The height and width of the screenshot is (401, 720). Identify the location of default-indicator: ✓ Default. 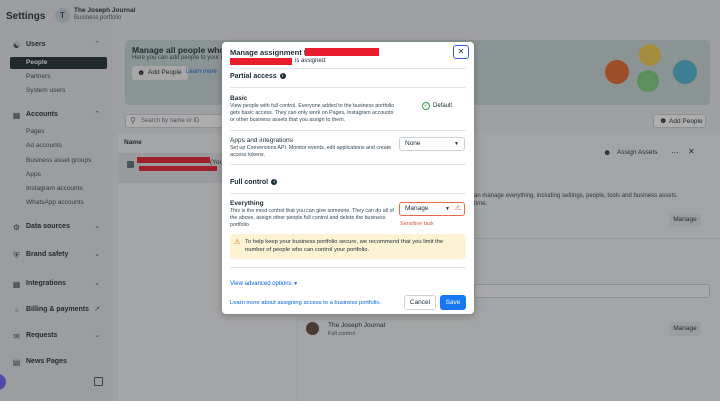
(437, 106).